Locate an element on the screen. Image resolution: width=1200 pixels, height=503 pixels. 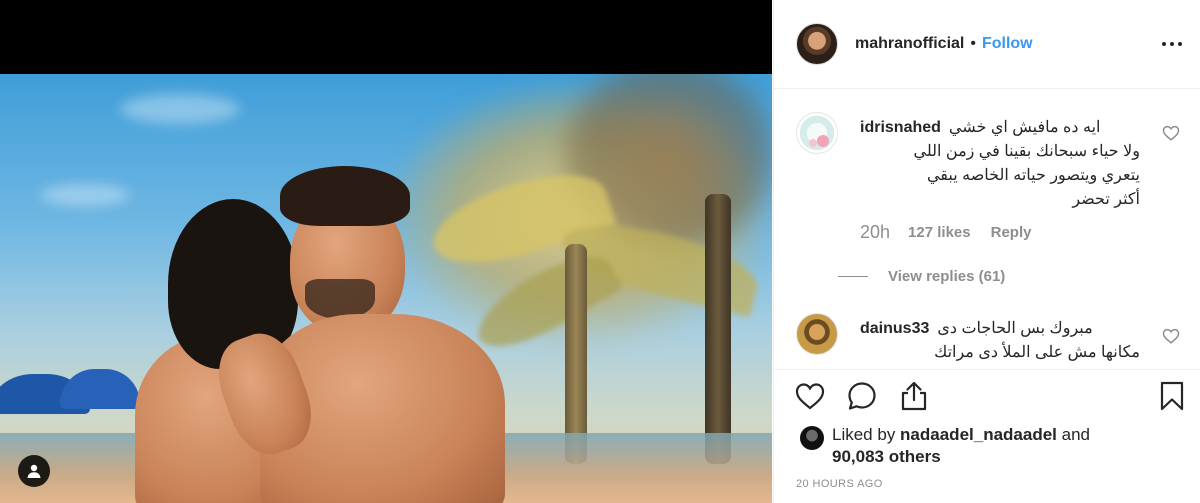
heart-icon is located at coordinates (810, 396).